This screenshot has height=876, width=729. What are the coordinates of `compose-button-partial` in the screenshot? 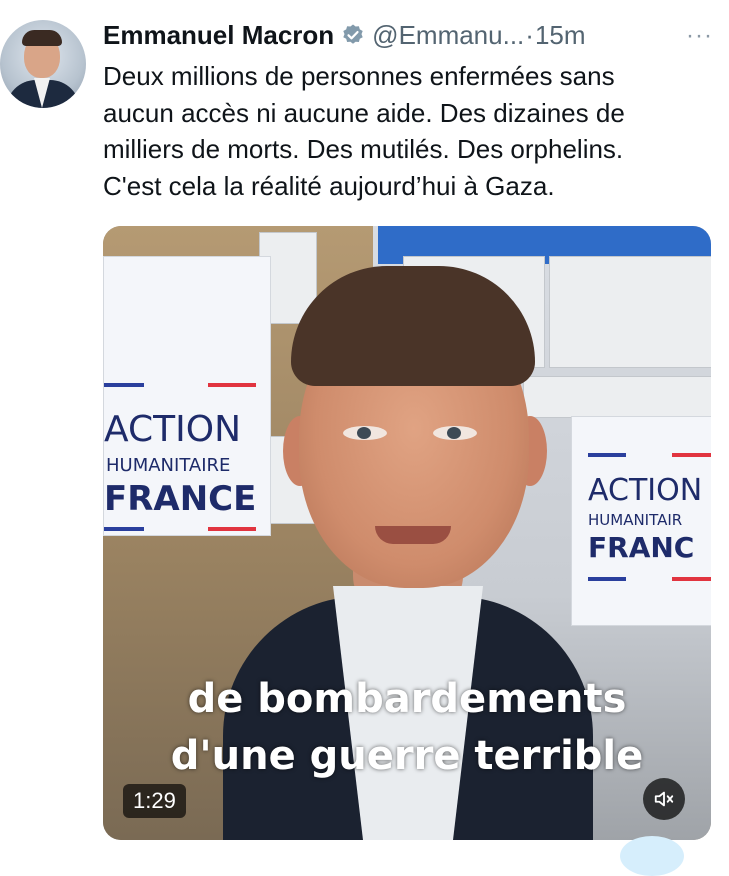 It's located at (652, 856).